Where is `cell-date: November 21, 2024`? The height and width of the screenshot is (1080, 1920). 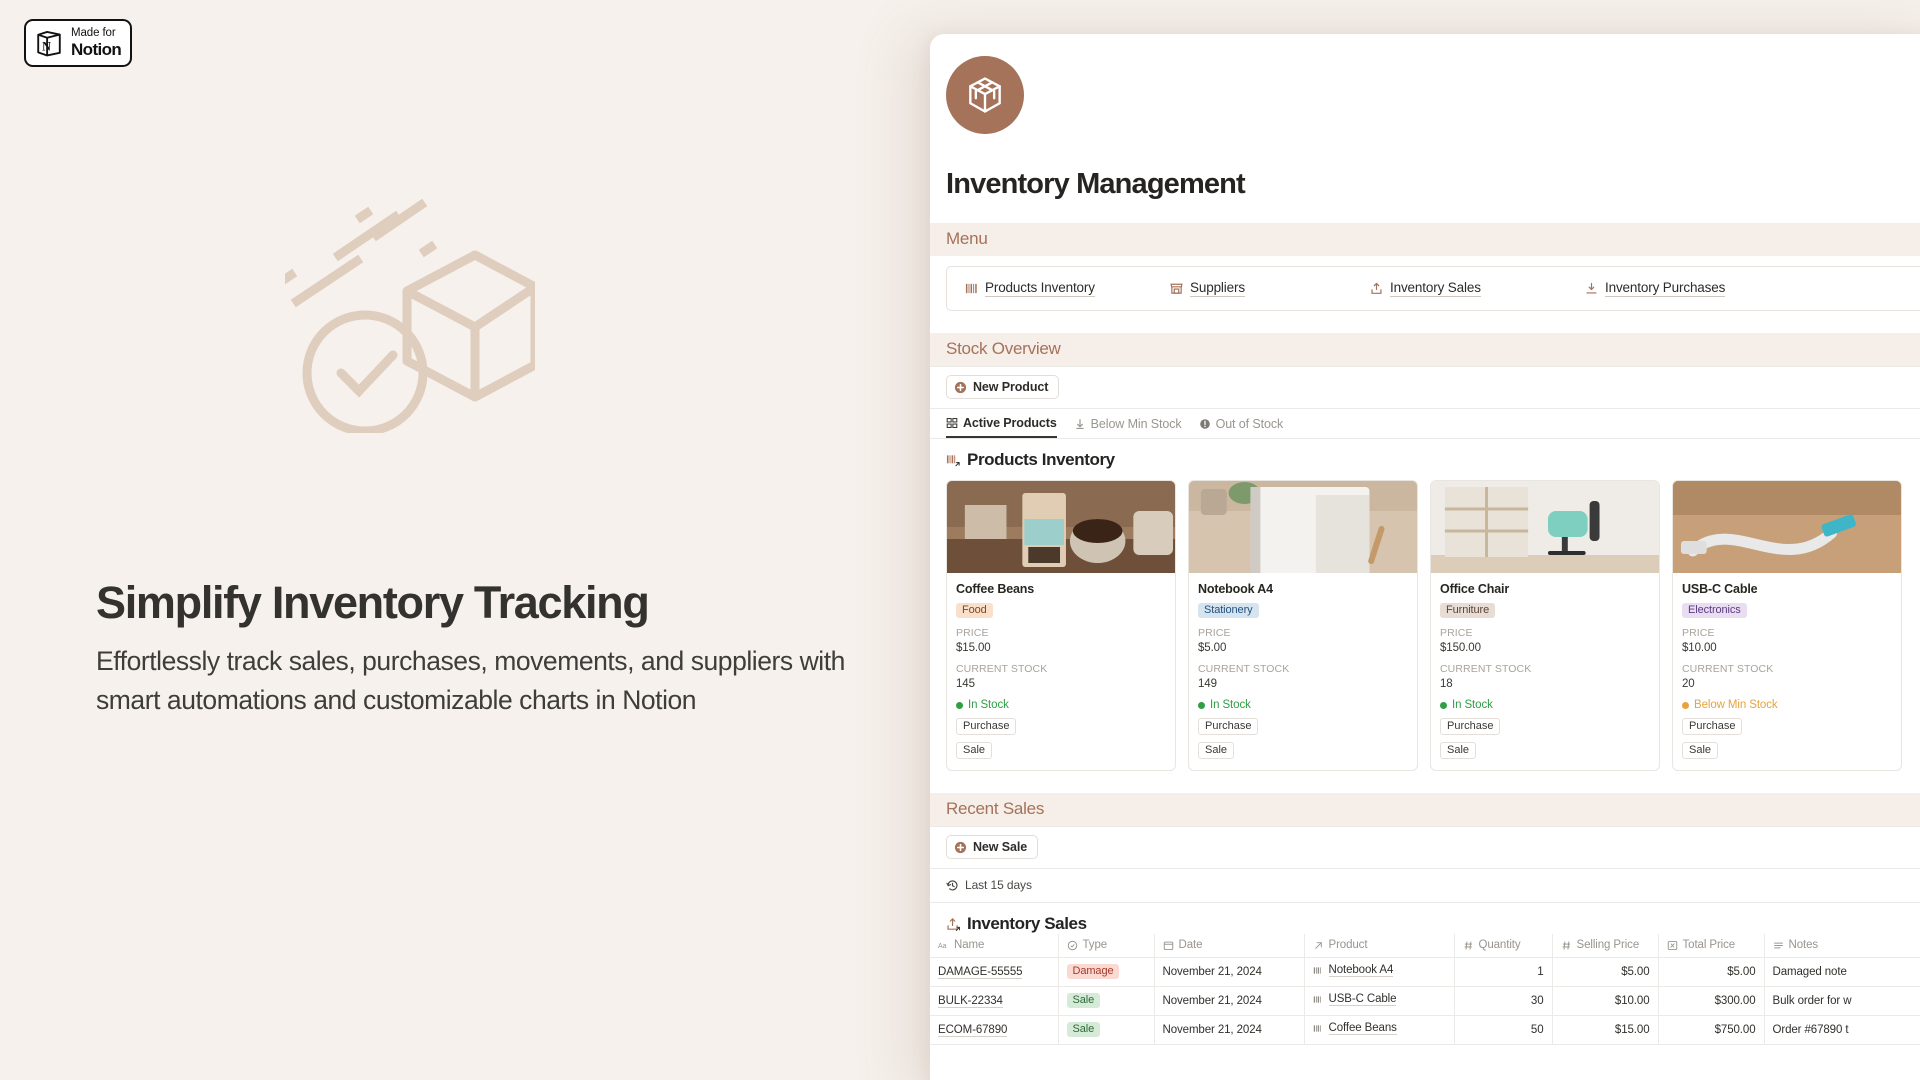
cell-date: November 21, 2024 is located at coordinates (1229, 1001).